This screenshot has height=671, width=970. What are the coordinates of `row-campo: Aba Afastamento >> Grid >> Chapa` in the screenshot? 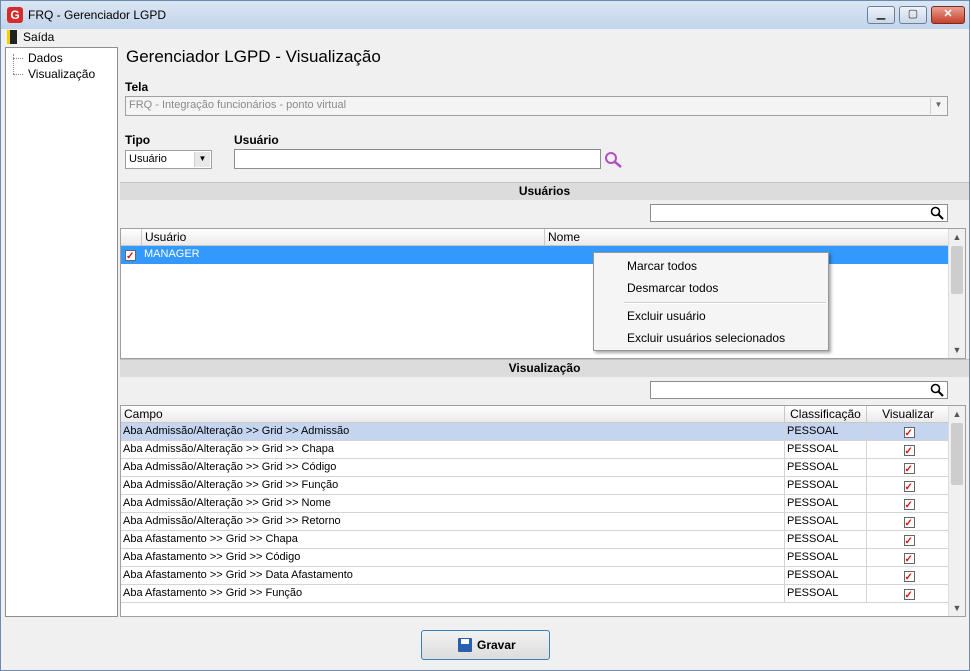 It's located at (453, 540).